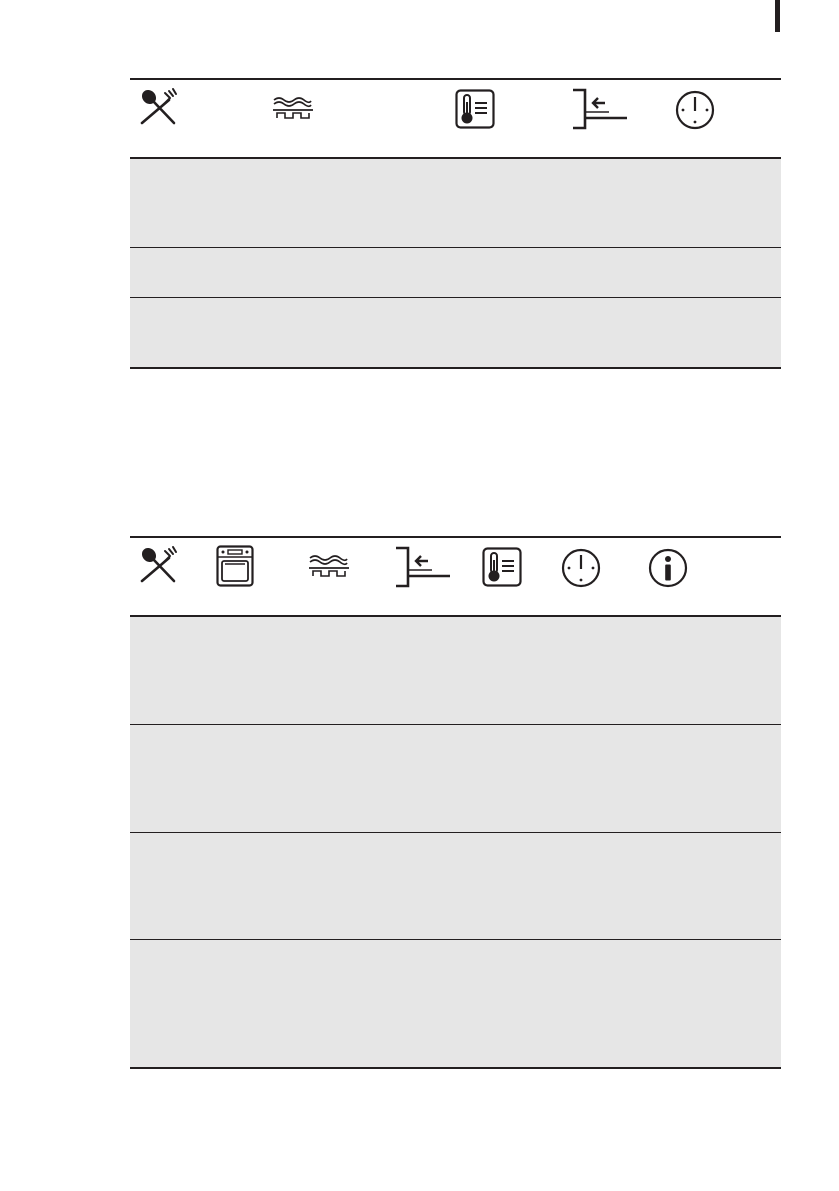 Image resolution: width=839 pixels, height=1191 pixels. Describe the element at coordinates (455, 577) in the screenshot. I see `table-2-header` at that location.